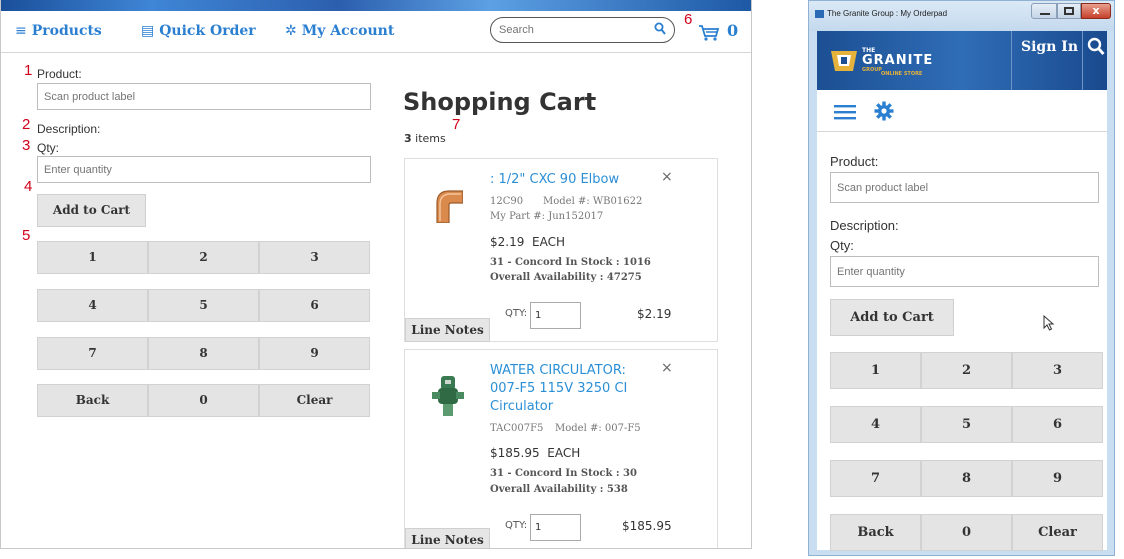 This screenshot has height=559, width=1124. I want to click on nav-quick-order: ▤ Quick Order, so click(198, 31).